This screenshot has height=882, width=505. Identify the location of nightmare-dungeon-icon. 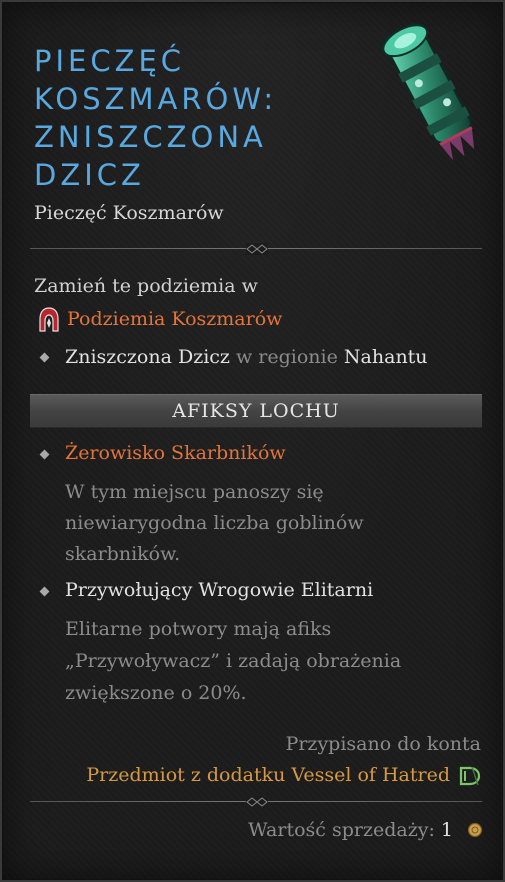
(49, 319).